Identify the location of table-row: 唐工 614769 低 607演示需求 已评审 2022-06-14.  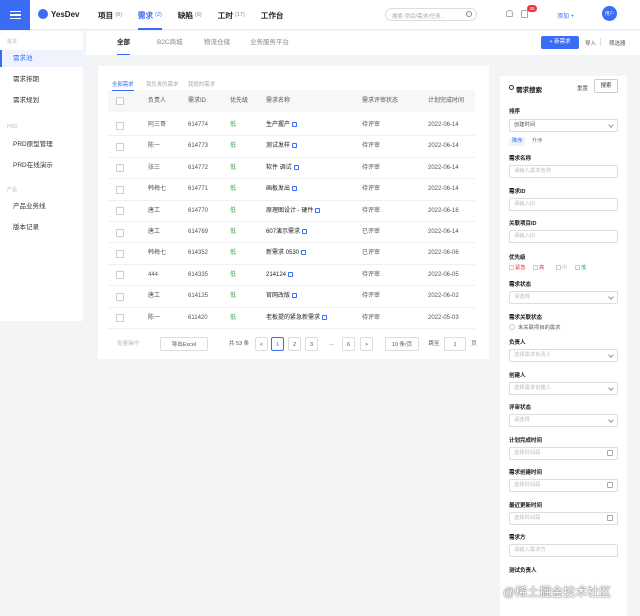
(291, 233).